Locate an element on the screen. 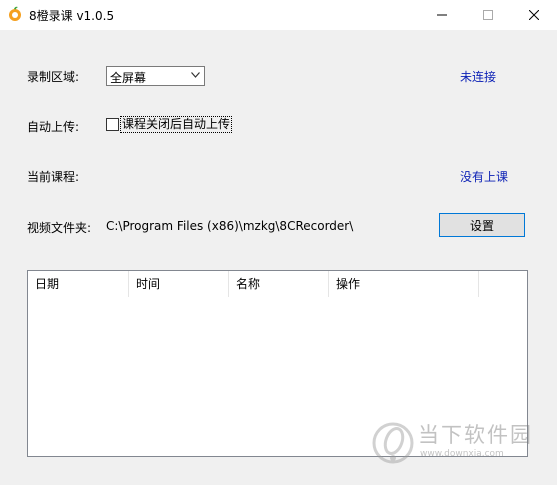 This screenshot has width=557, height=485. course-status-link: 没有上课 is located at coordinates (484, 176).